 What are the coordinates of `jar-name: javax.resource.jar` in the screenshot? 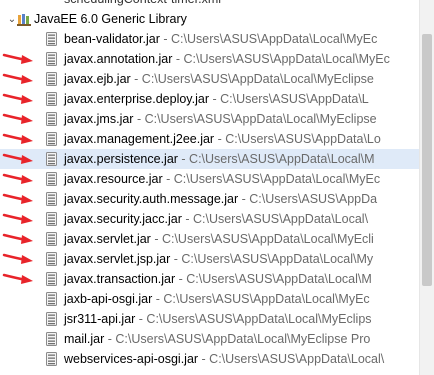 It's located at (113, 179).